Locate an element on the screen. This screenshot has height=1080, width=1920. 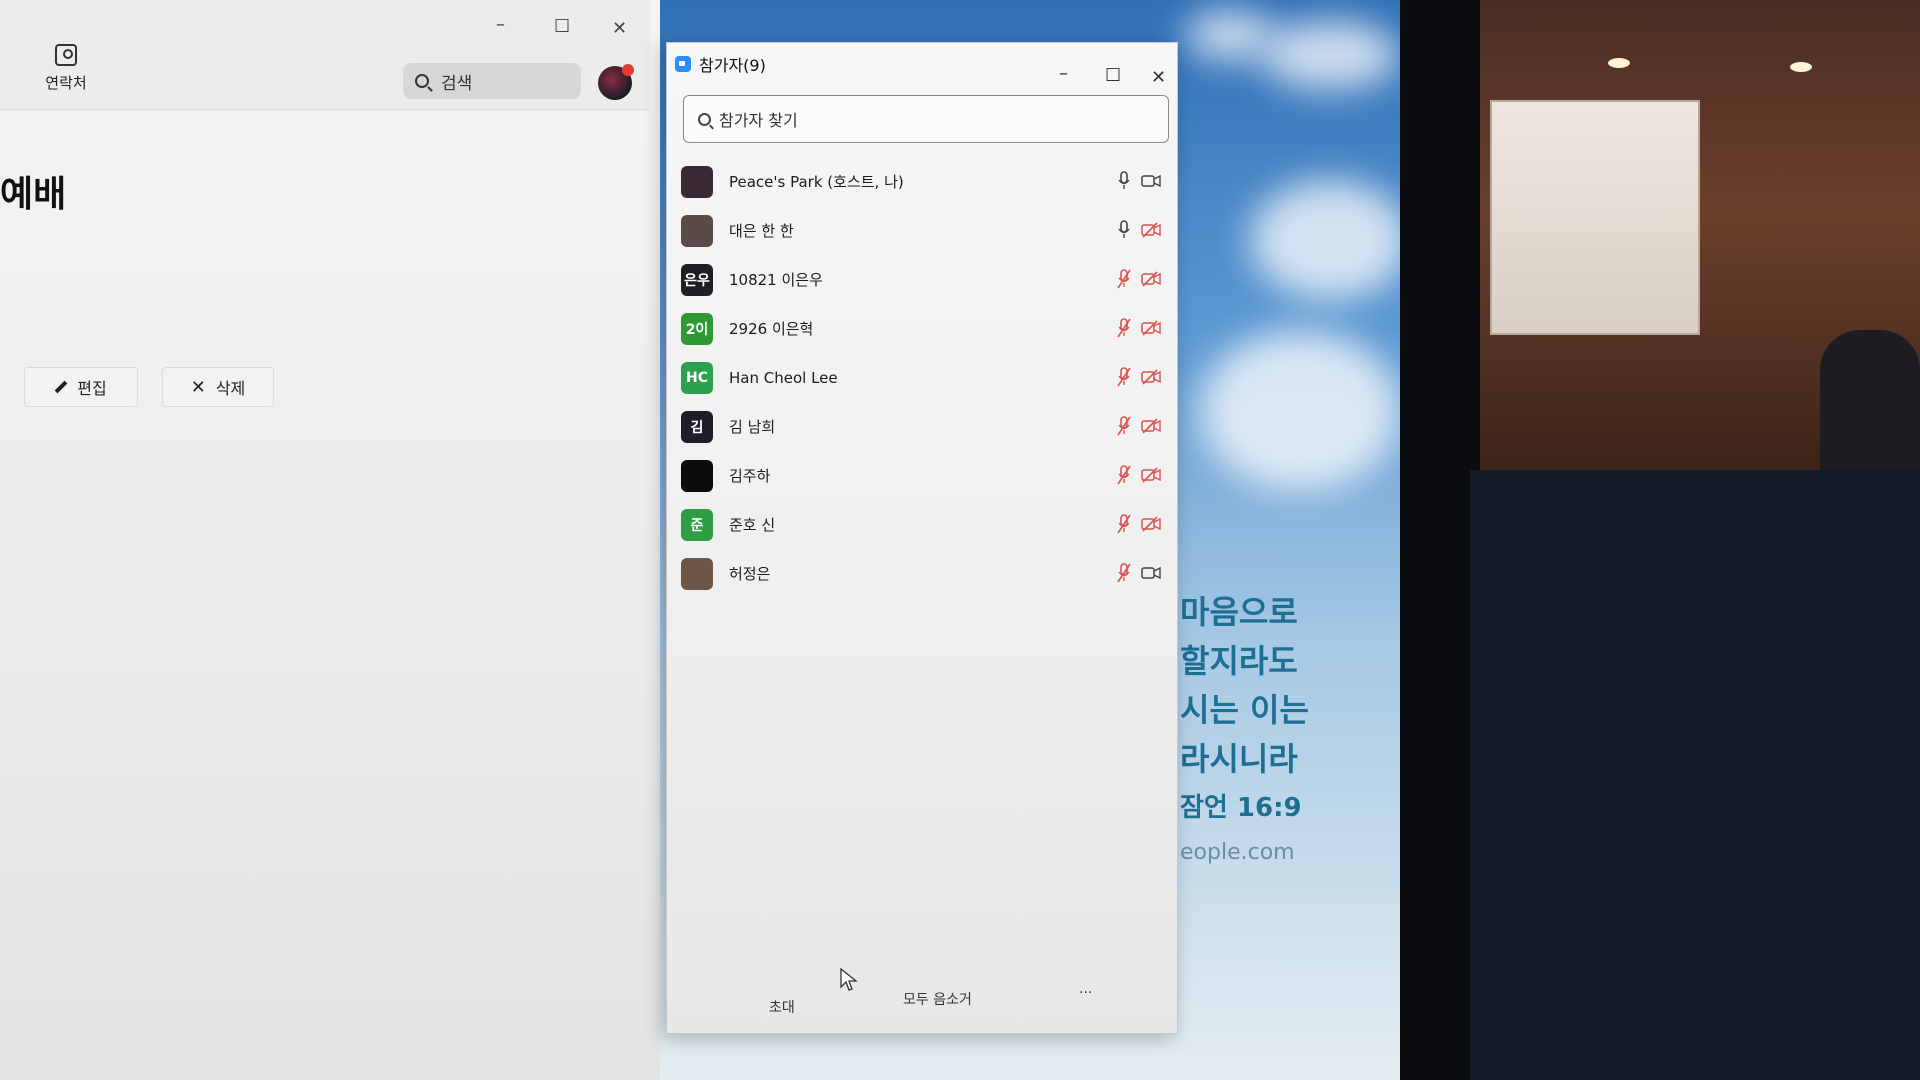
contacts-tab: 연락처 is located at coordinates (66, 68).